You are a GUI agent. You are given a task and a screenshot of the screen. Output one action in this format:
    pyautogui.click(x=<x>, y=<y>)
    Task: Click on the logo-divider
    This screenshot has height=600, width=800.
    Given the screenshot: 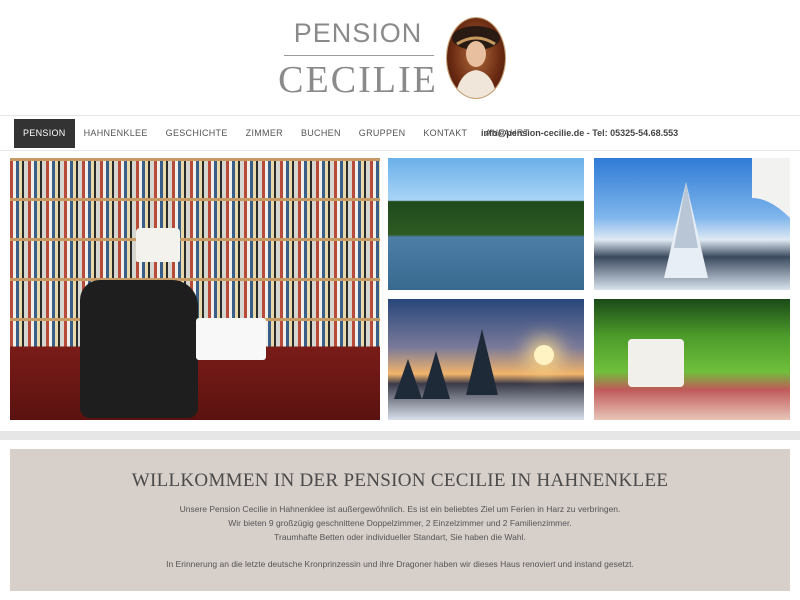 What is the action you would take?
    pyautogui.click(x=359, y=55)
    